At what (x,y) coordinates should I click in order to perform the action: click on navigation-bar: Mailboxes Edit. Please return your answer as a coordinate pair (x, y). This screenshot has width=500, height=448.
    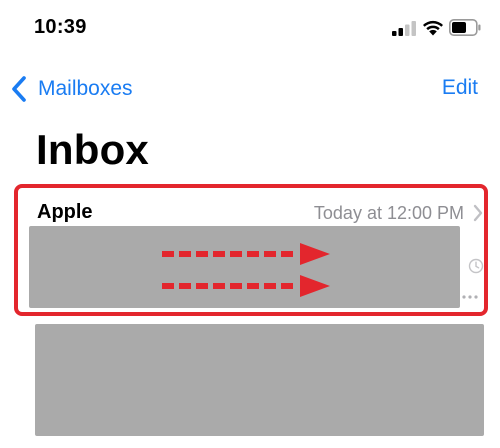
    Looking at the image, I should click on (250, 88).